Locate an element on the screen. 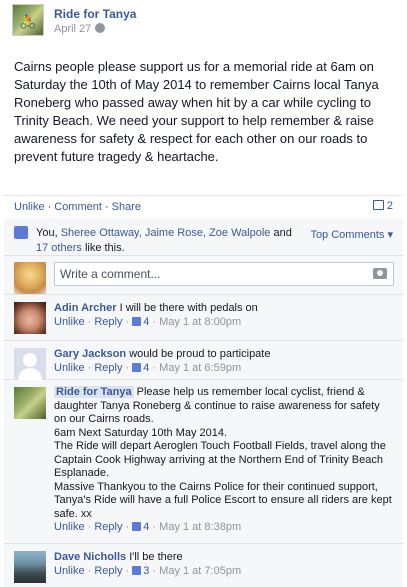  current-user-avatar is located at coordinates (30, 278).